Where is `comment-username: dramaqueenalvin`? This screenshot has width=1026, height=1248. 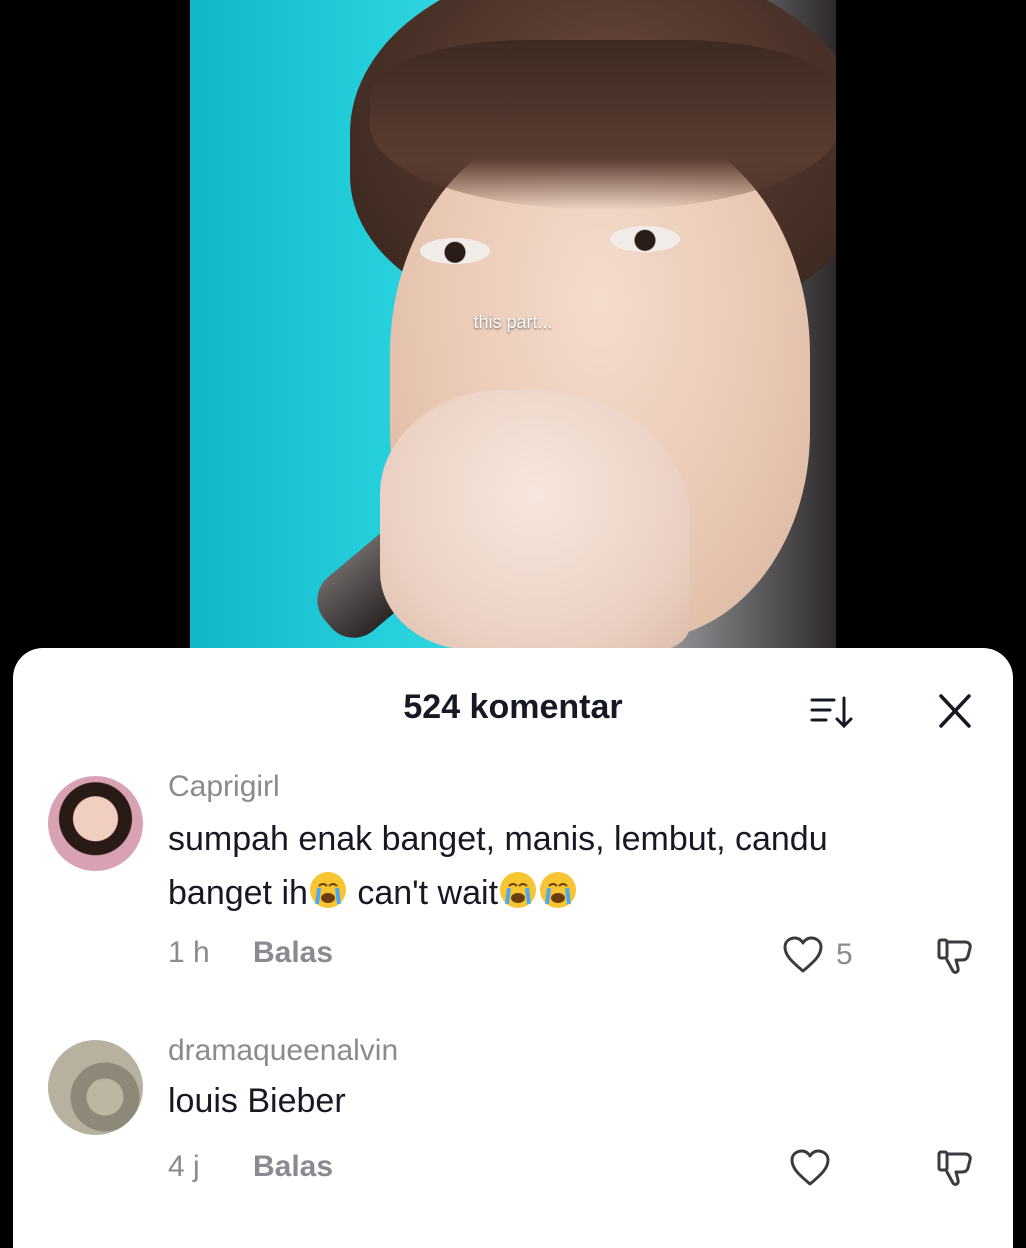
comment-username: dramaqueenalvin is located at coordinates (283, 1051).